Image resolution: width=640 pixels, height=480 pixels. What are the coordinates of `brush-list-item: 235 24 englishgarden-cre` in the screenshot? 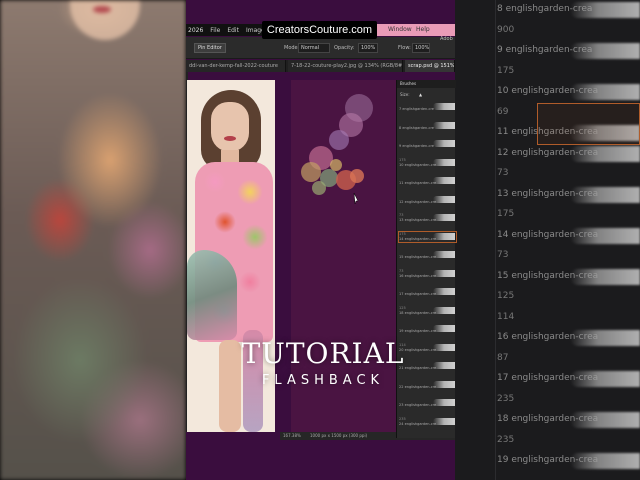 It's located at (427, 422).